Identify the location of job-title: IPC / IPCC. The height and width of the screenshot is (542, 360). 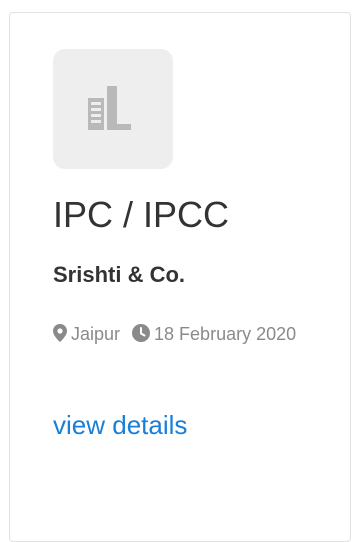
(141, 214).